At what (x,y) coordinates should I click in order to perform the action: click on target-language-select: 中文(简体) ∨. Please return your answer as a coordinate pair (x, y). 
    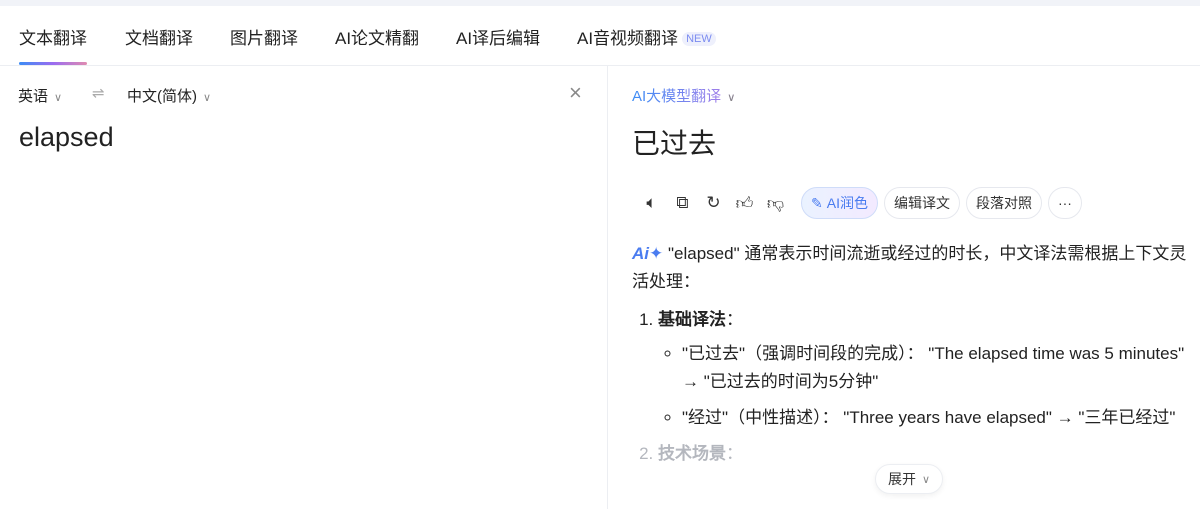
    Looking at the image, I should click on (169, 95).